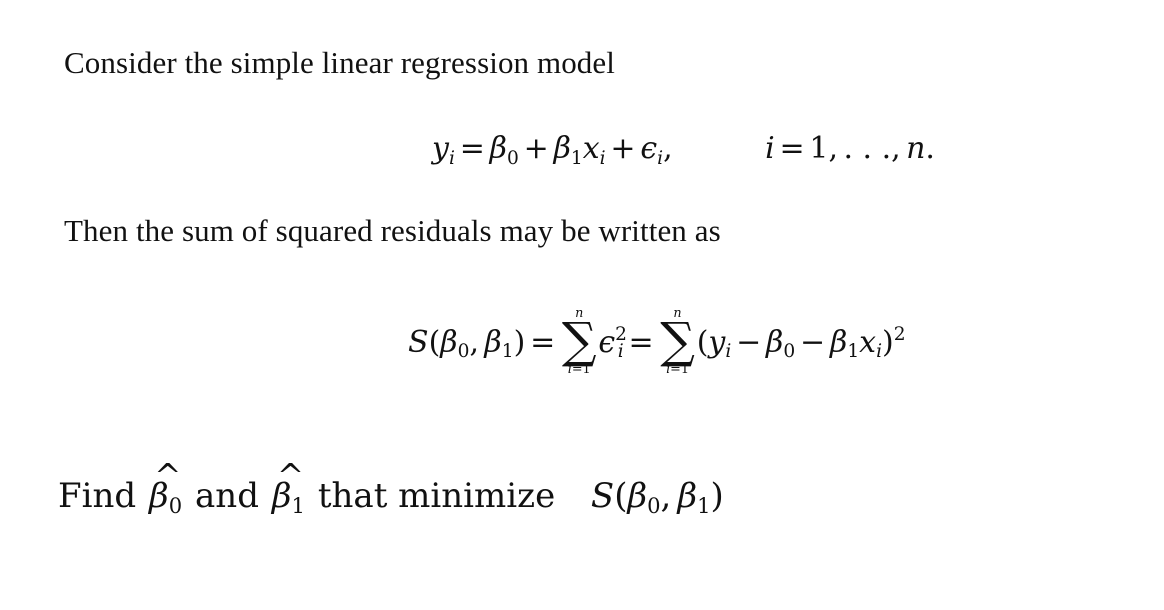 The image size is (1164, 610). I want to click on line3-rparen: ), so click(717, 496).